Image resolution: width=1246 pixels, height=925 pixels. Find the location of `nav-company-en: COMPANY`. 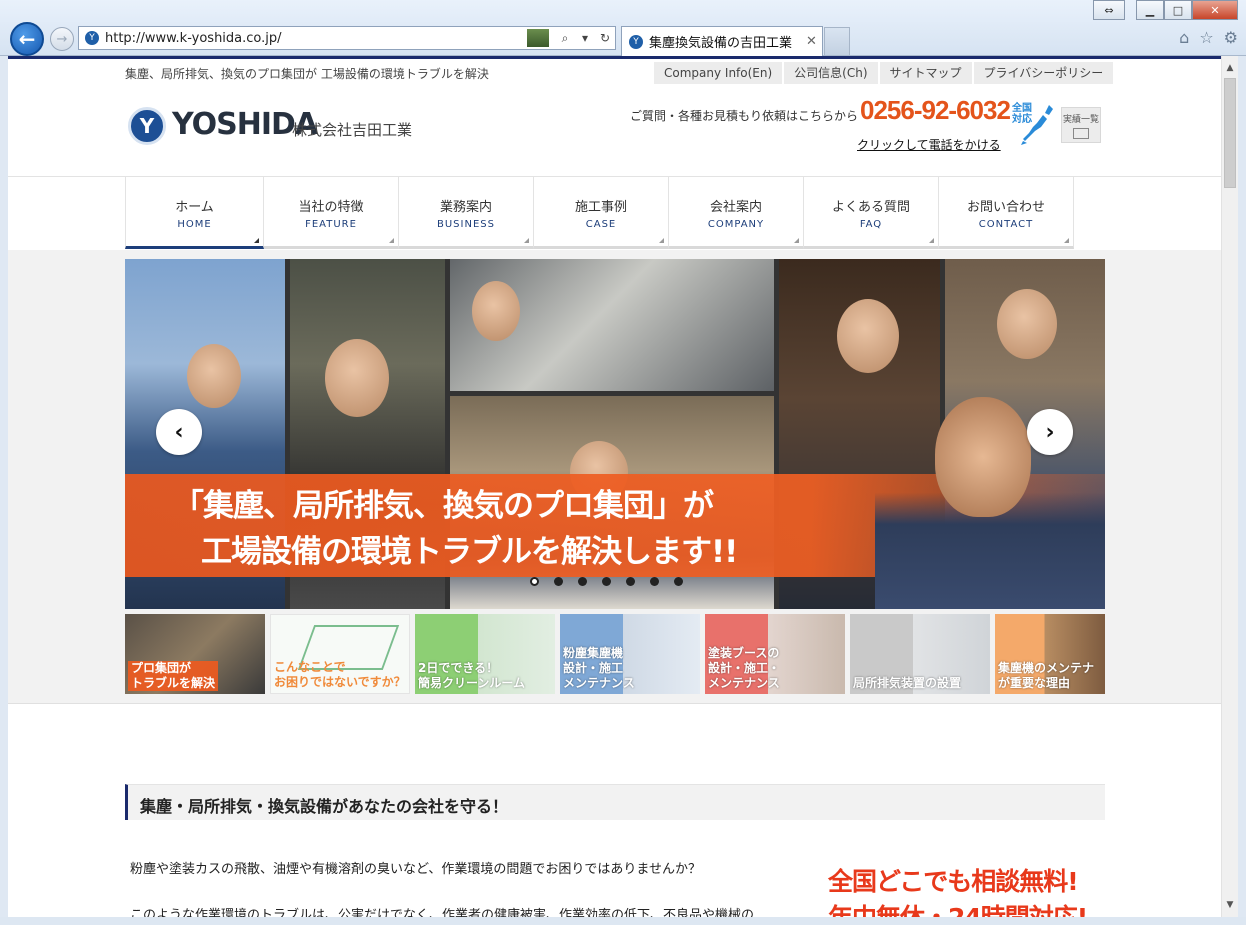

nav-company-en: COMPANY is located at coordinates (736, 224).